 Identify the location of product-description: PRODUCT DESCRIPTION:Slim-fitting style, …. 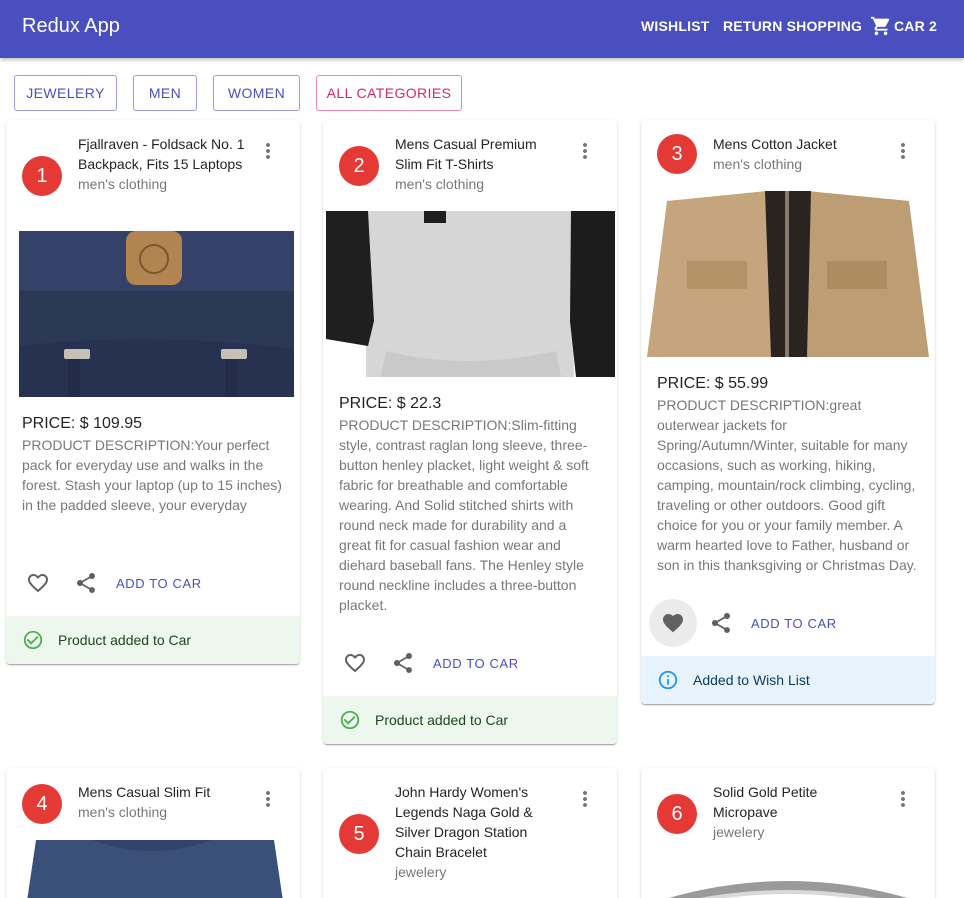
(464, 515).